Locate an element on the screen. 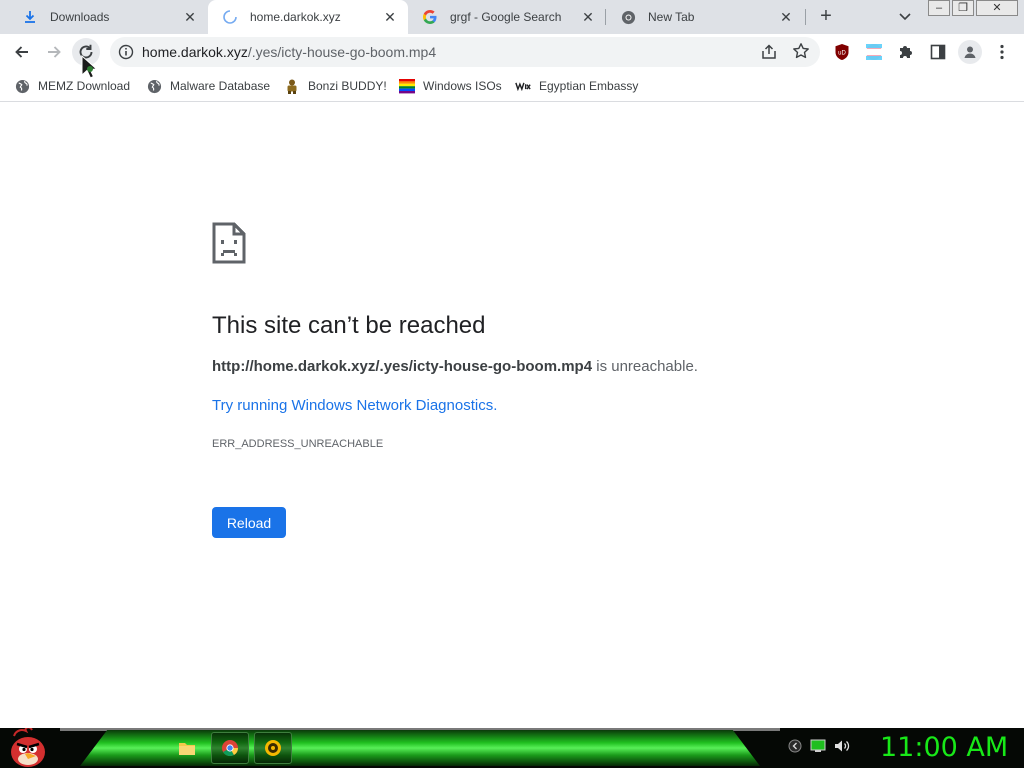 The height and width of the screenshot is (768, 1024). bookmark-label: Windows ISOs is located at coordinates (462, 86).